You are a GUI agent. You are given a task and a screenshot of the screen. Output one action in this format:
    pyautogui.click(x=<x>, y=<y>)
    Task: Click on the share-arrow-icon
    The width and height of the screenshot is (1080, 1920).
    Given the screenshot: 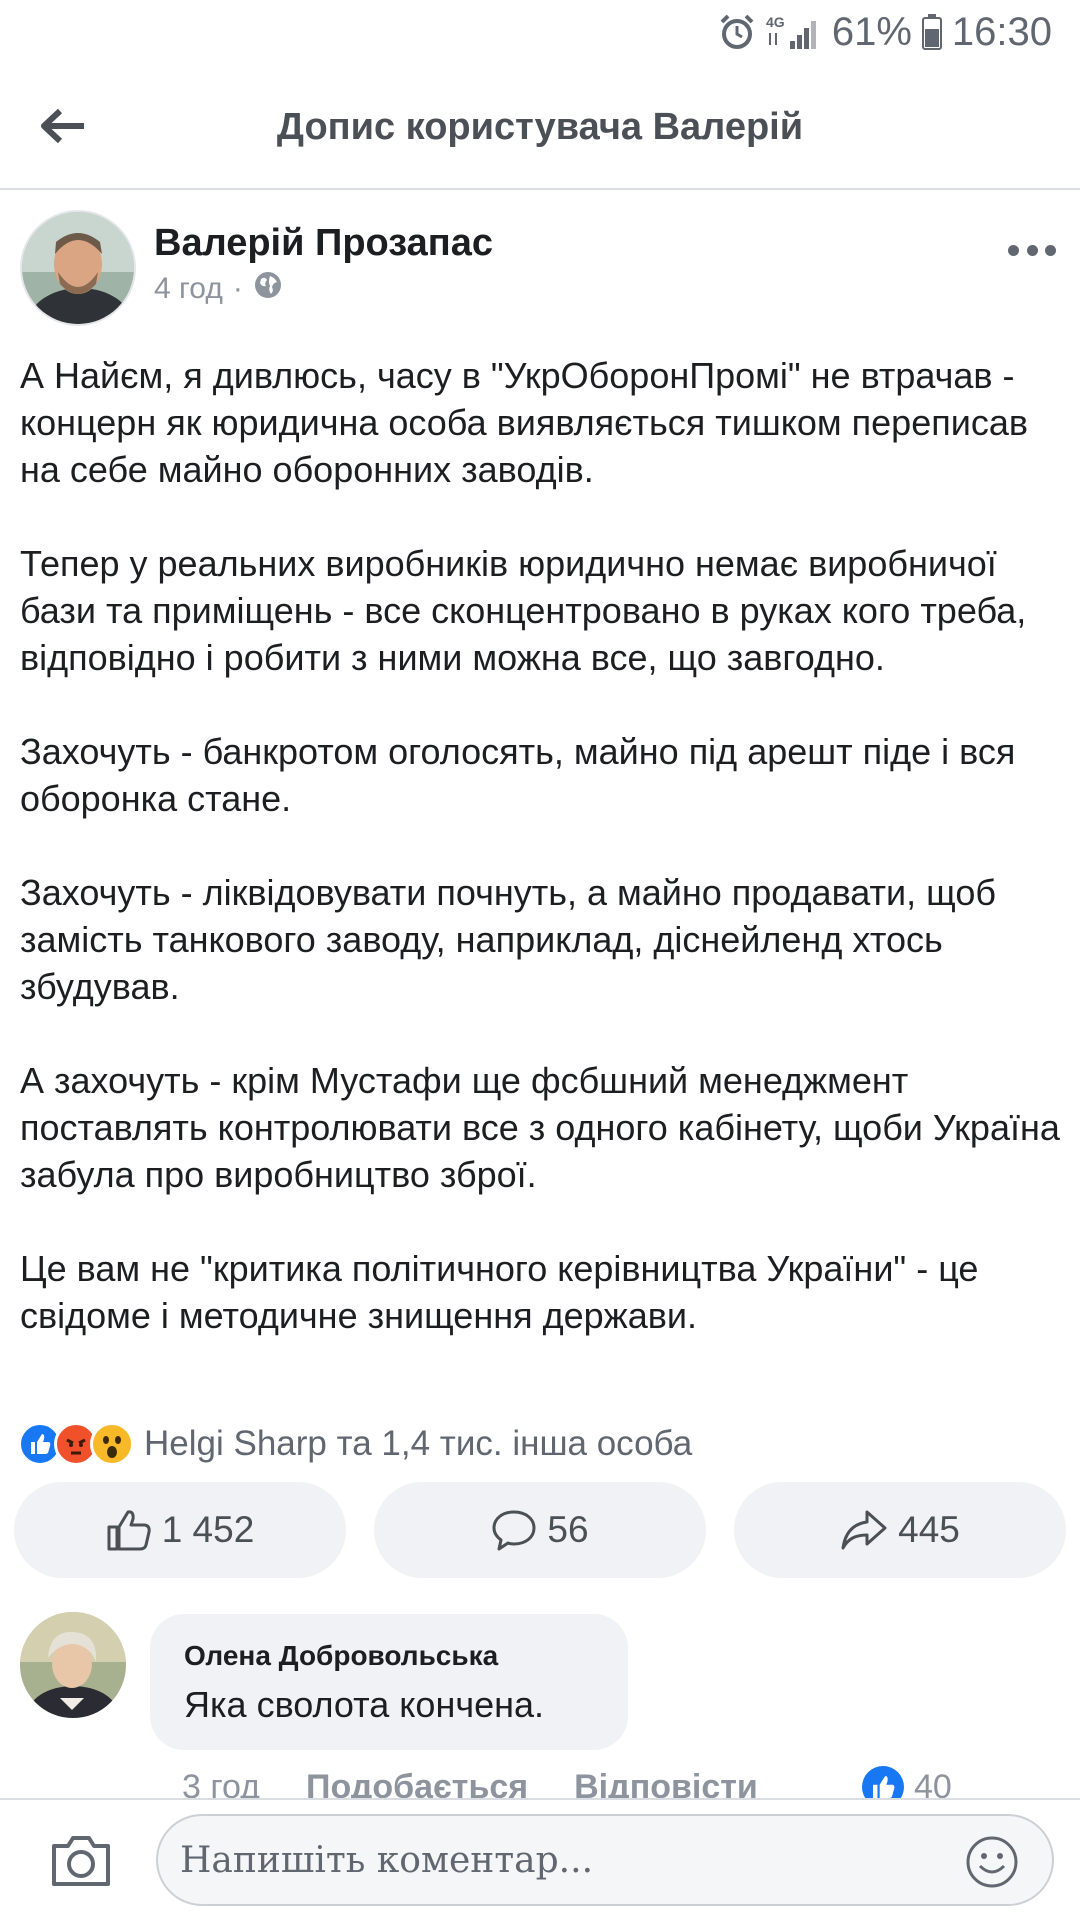 What is the action you would take?
    pyautogui.click(x=864, y=1530)
    